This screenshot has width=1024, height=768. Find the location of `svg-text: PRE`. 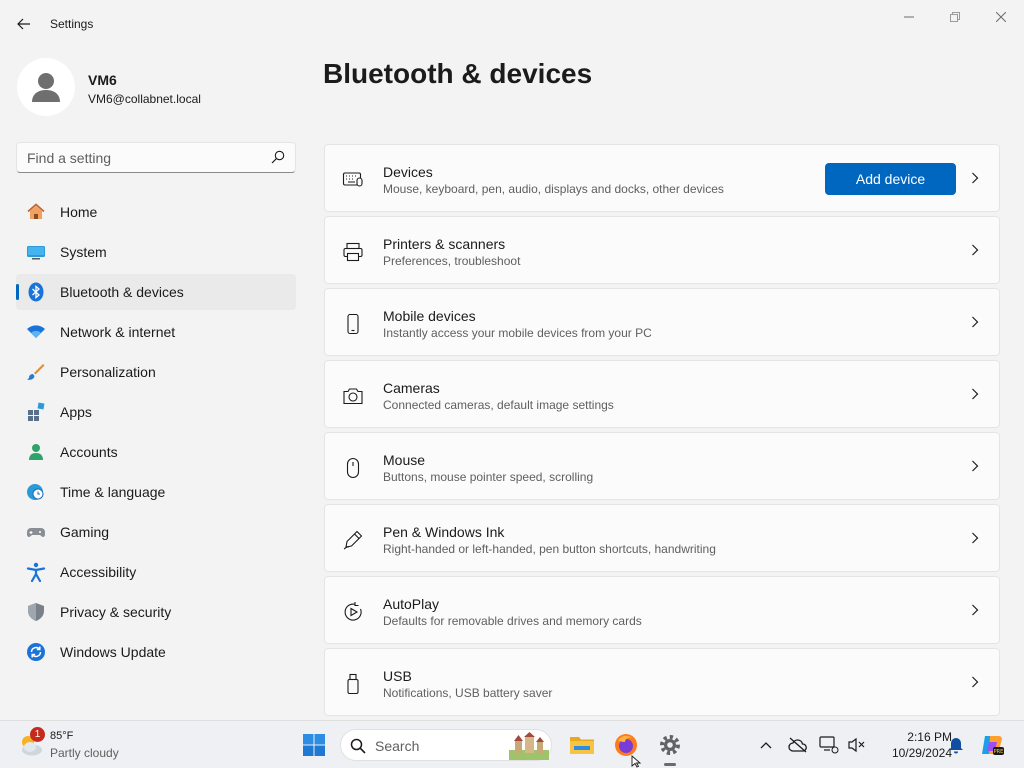

svg-text: PRE is located at coordinates (999, 752).